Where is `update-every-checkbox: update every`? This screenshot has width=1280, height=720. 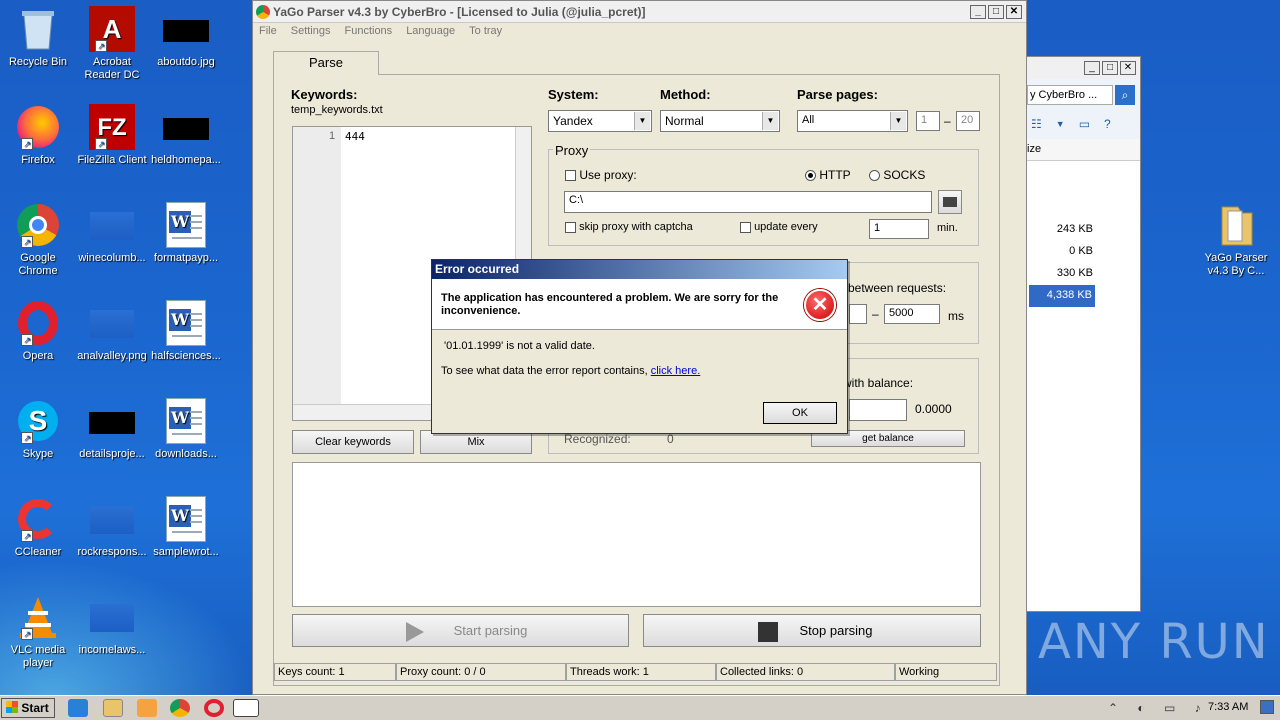 update-every-checkbox: update every is located at coordinates (779, 227).